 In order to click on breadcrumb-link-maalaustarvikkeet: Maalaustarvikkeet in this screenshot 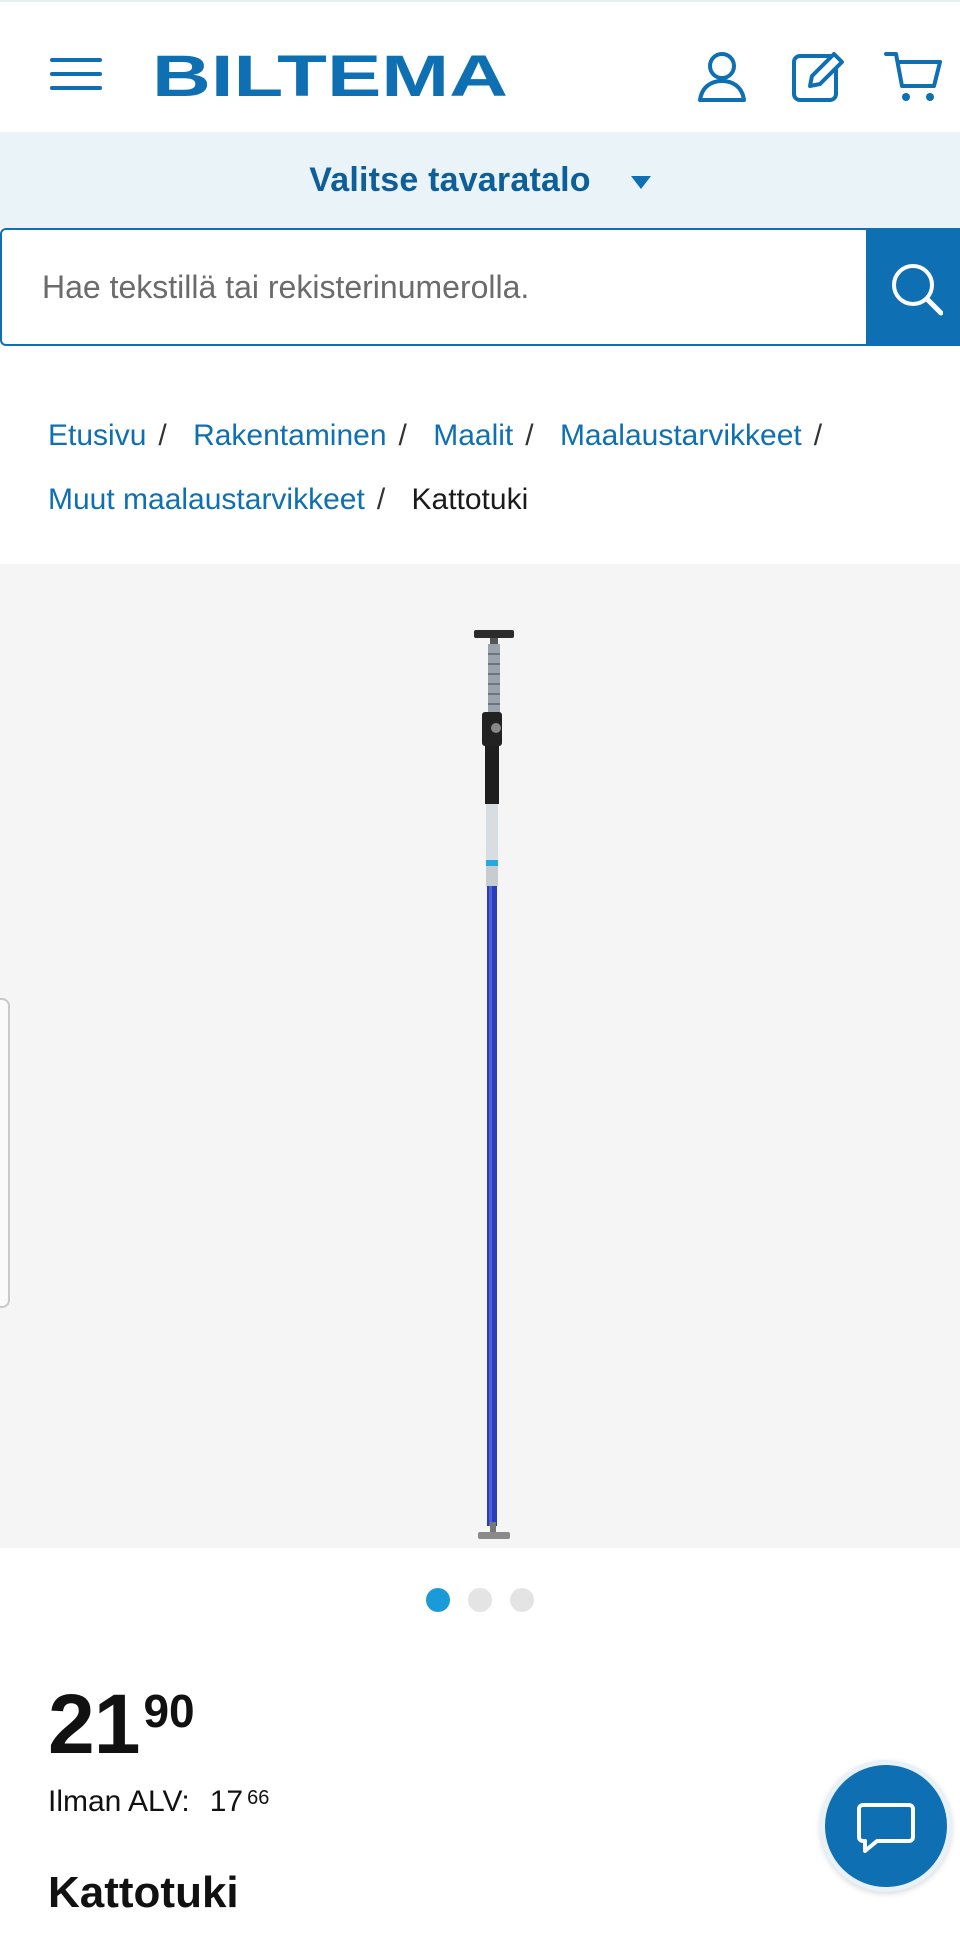, I will do `click(681, 435)`.